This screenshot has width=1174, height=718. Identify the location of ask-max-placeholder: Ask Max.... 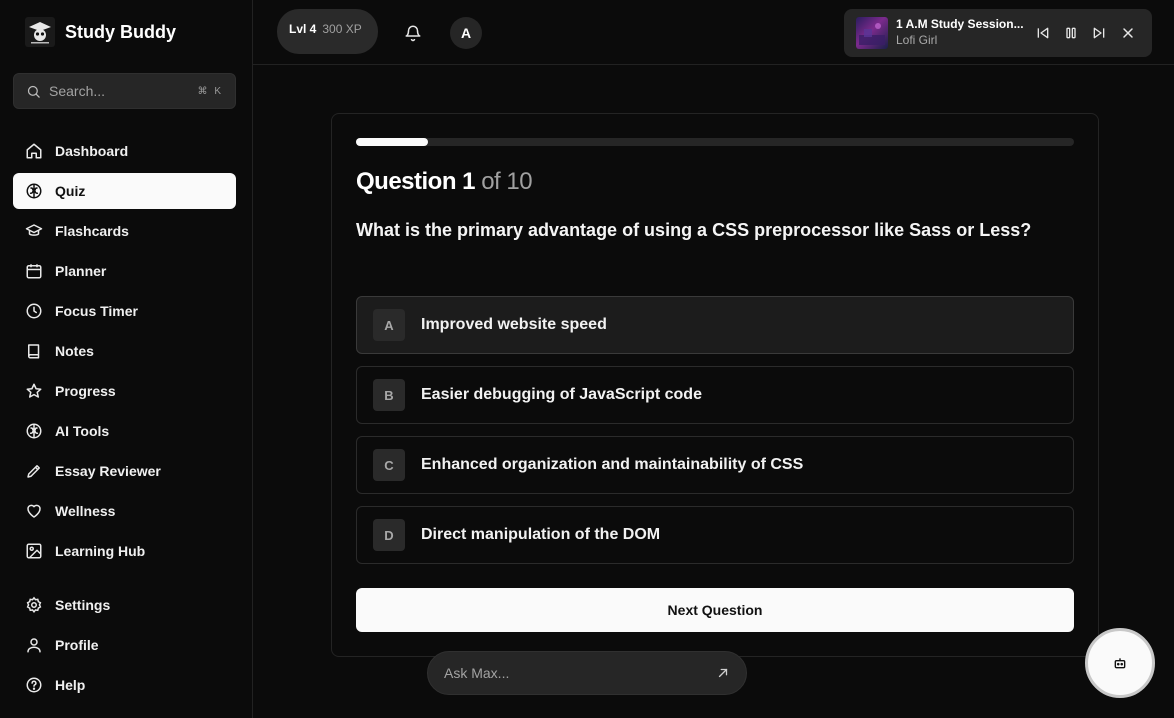
(477, 673).